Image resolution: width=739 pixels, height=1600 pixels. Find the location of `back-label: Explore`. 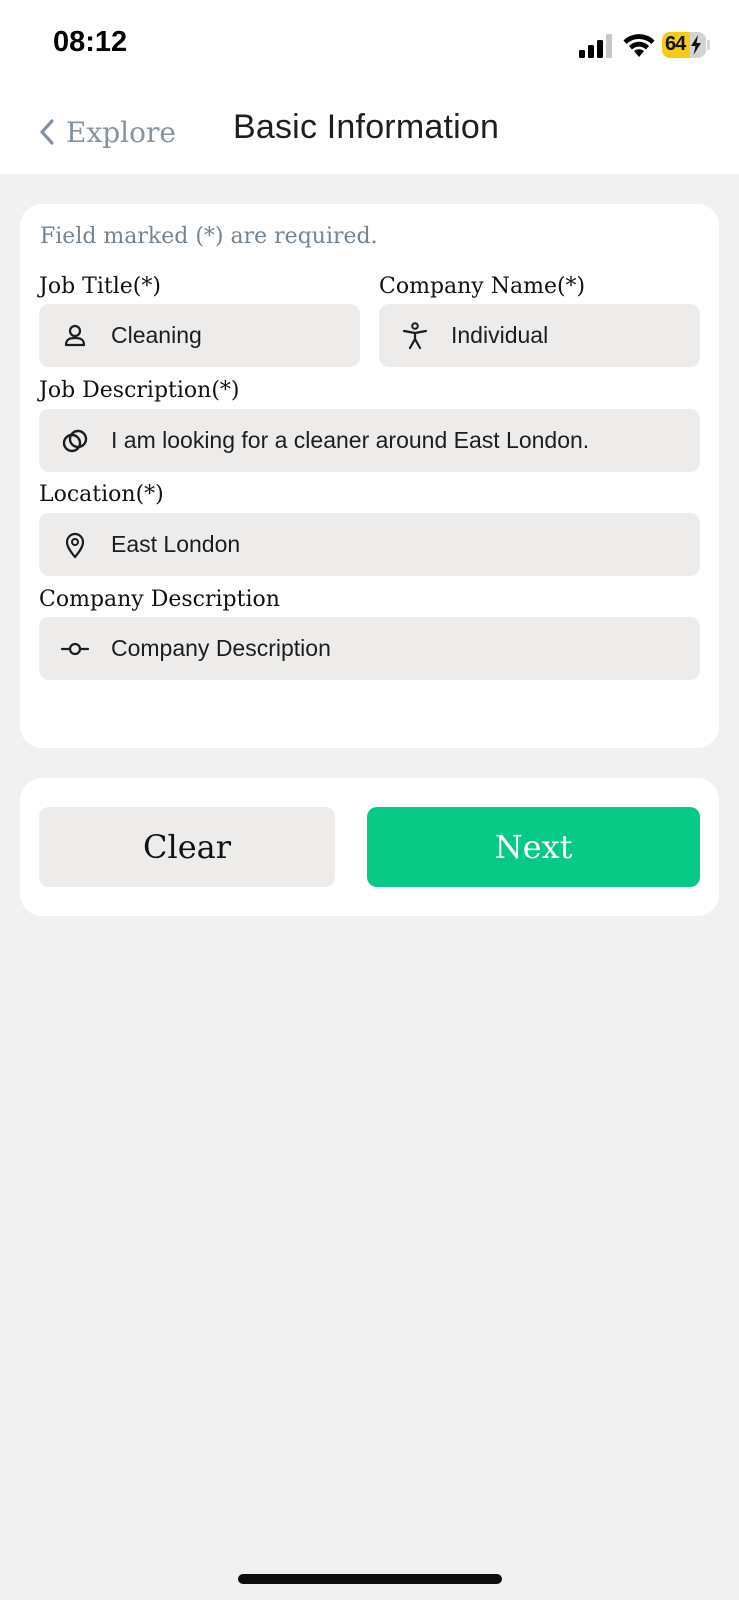

back-label: Explore is located at coordinates (121, 132).